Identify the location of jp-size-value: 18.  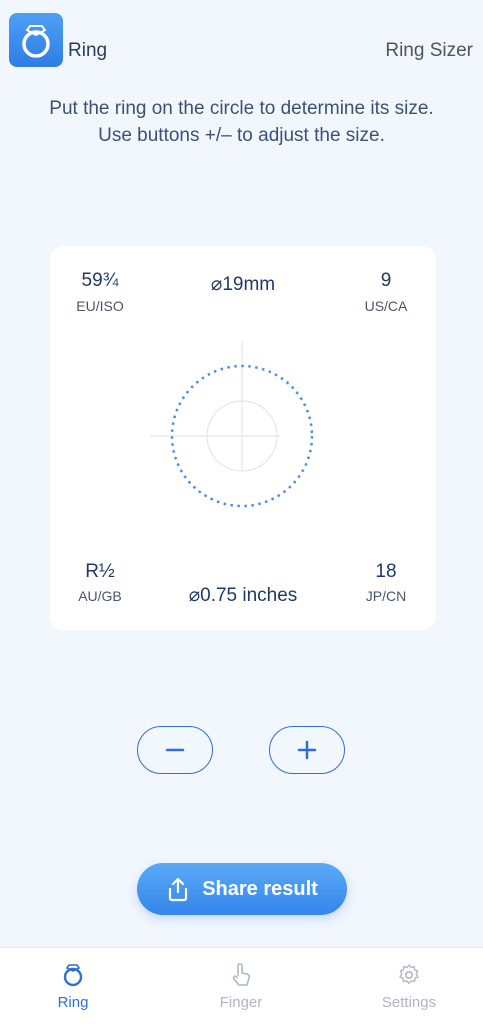
(386, 571).